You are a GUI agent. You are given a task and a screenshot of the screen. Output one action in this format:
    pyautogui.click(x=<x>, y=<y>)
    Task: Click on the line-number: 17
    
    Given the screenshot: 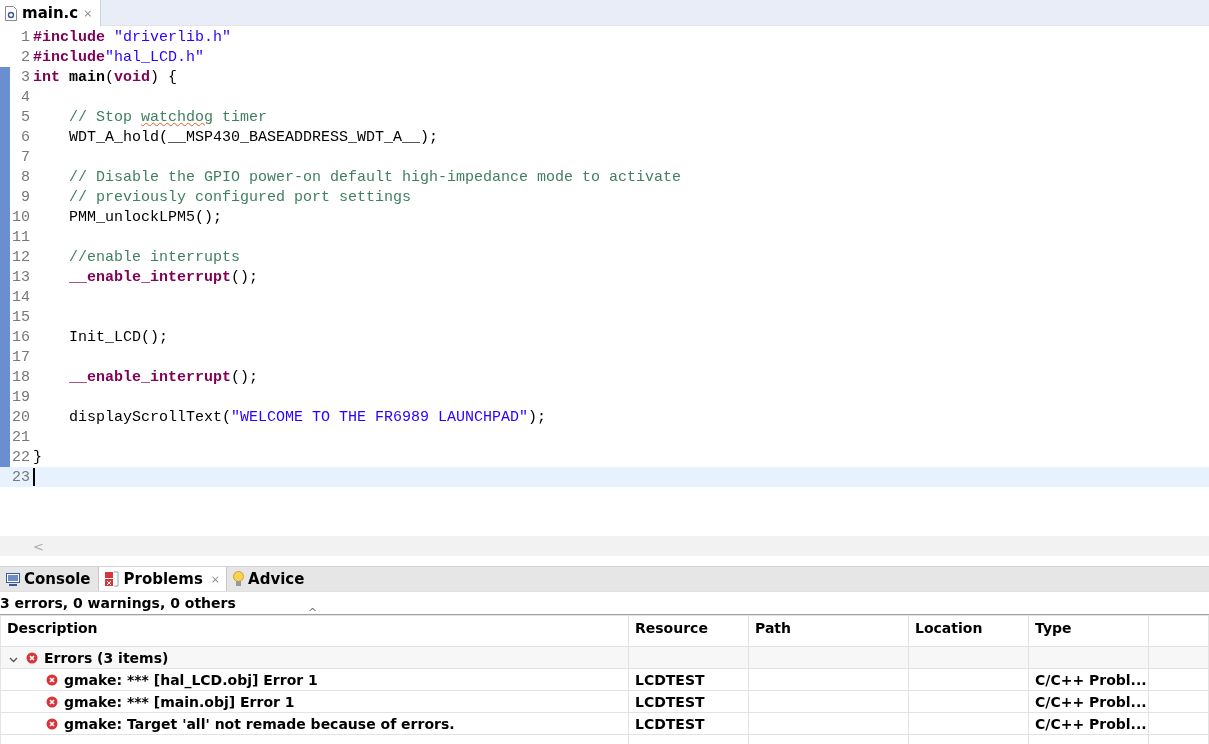 What is the action you would take?
    pyautogui.click(x=20, y=357)
    